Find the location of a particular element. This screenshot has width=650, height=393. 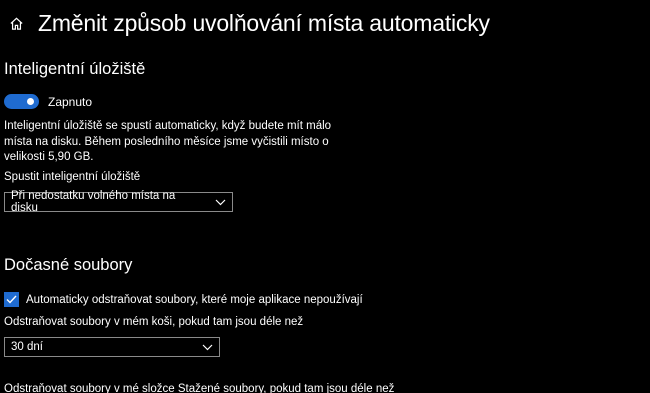

temp-files-heading: Dočasné soubory is located at coordinates (68, 265).